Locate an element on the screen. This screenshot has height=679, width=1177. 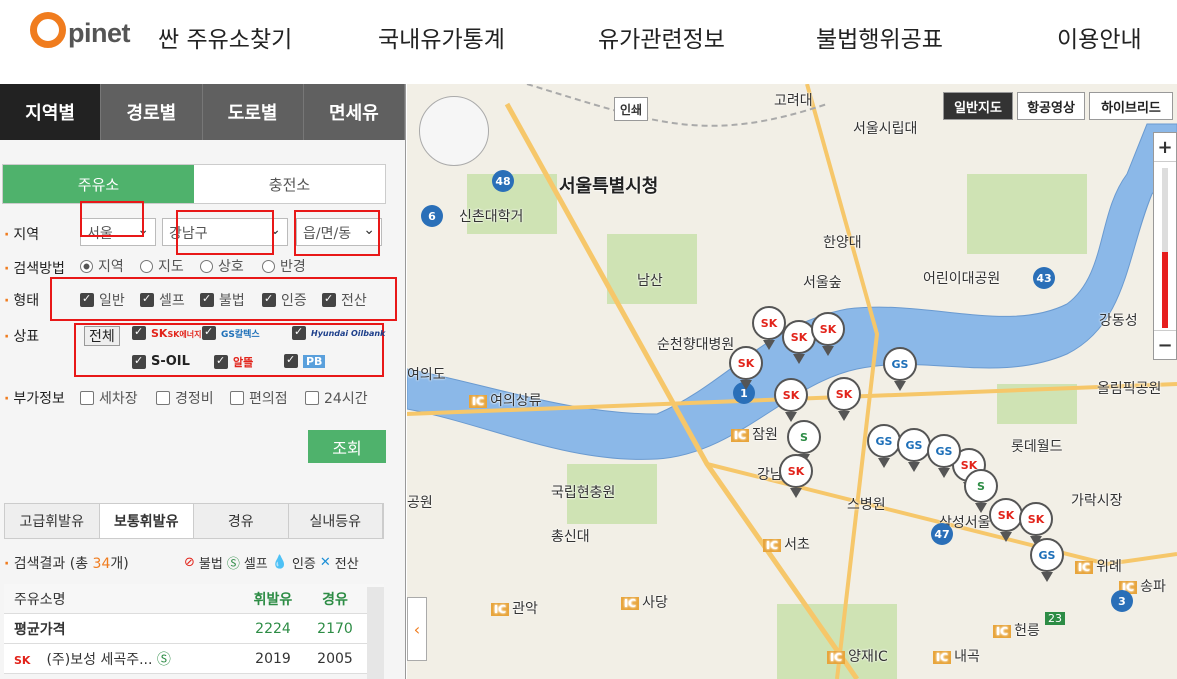
nav-illegal-disclosure: 불법행위공표 is located at coordinates (879, 37).